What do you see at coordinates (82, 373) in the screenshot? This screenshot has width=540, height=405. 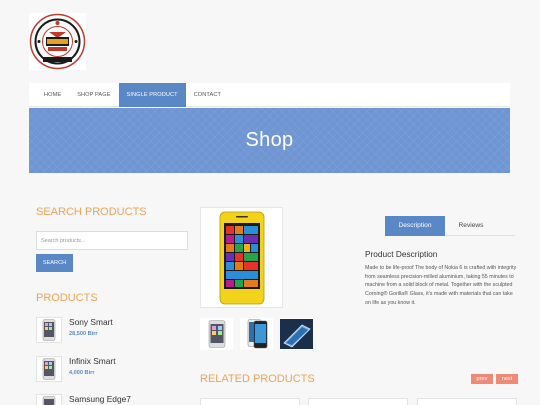 I see `product-price: 4,000 Birr` at bounding box center [82, 373].